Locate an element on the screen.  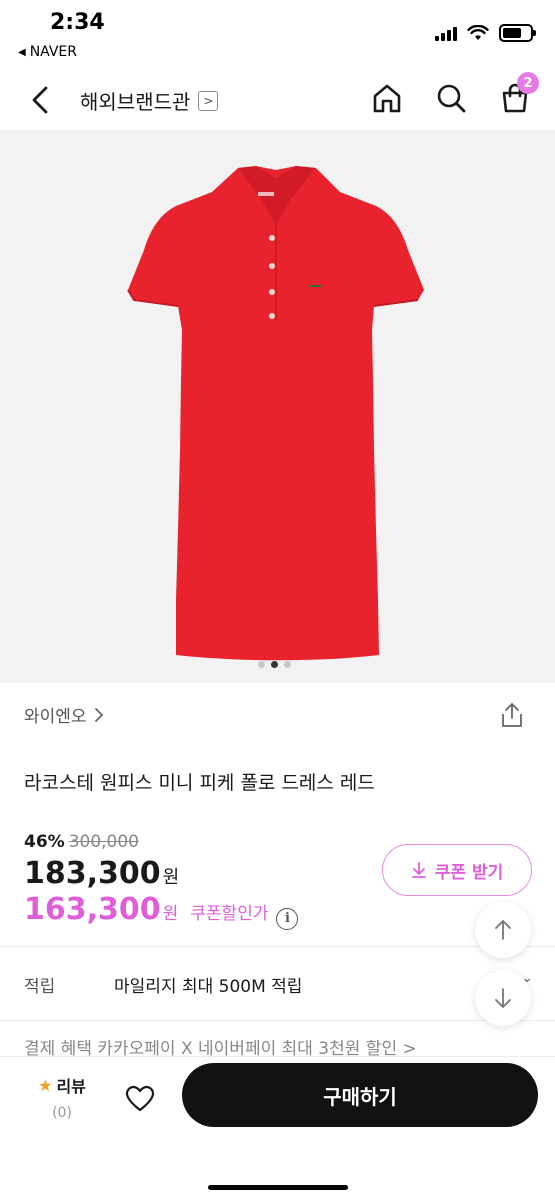
carousel-dot-active is located at coordinates (274, 664).